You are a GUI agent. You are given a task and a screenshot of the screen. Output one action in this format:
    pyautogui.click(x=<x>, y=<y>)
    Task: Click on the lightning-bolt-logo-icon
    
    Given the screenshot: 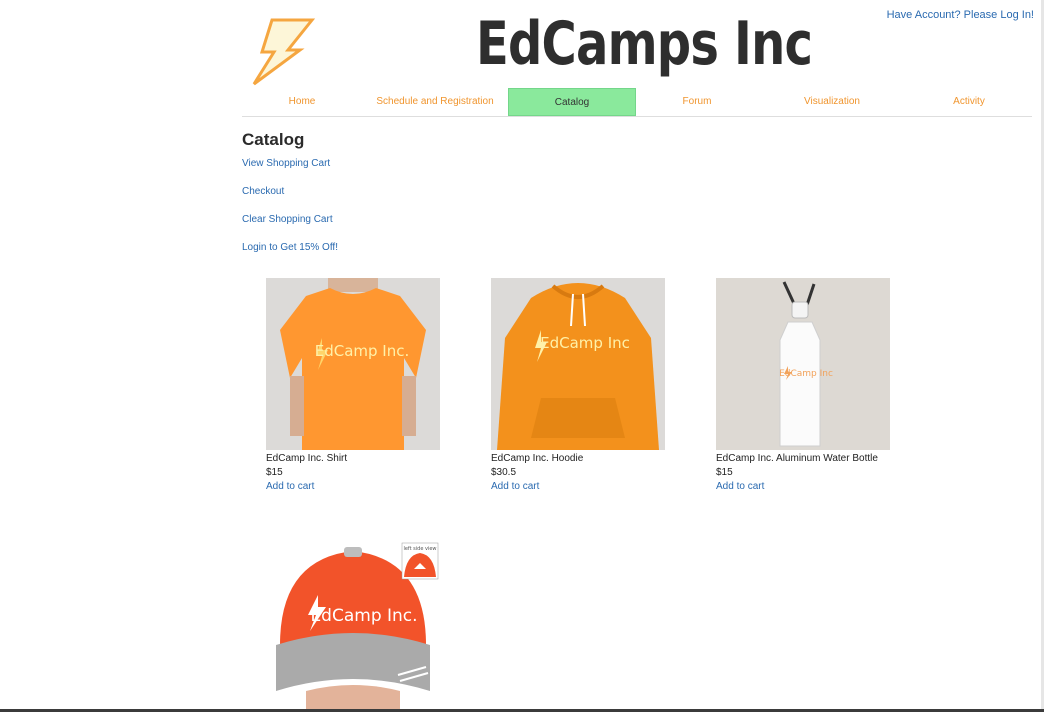 What is the action you would take?
    pyautogui.click(x=283, y=52)
    